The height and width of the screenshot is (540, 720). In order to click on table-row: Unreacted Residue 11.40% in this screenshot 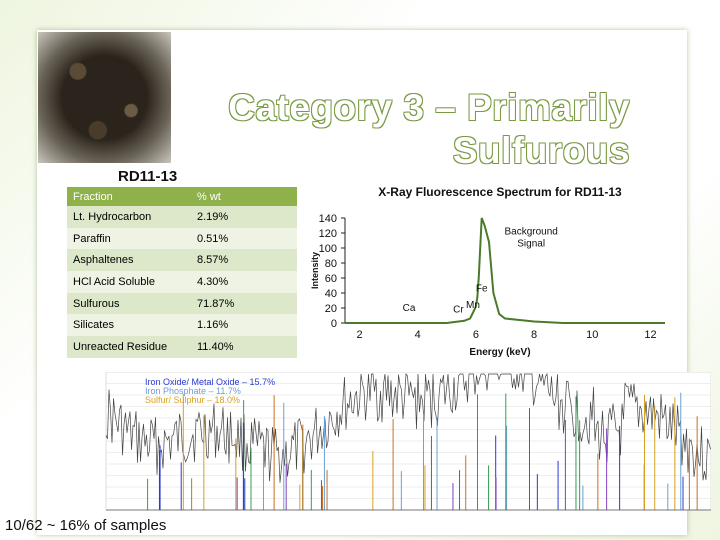, I will do `click(182, 347)`.